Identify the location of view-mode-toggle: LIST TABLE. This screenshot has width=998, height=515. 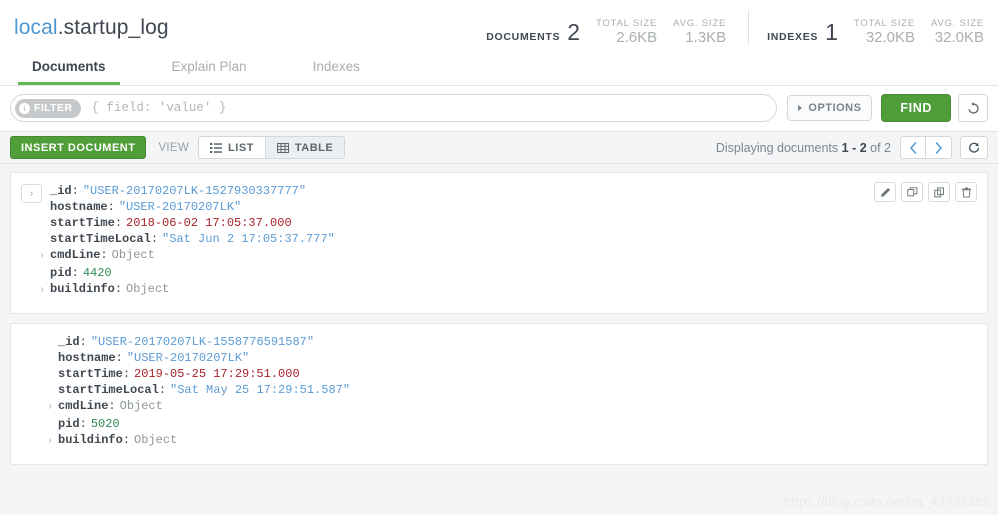
(272, 147).